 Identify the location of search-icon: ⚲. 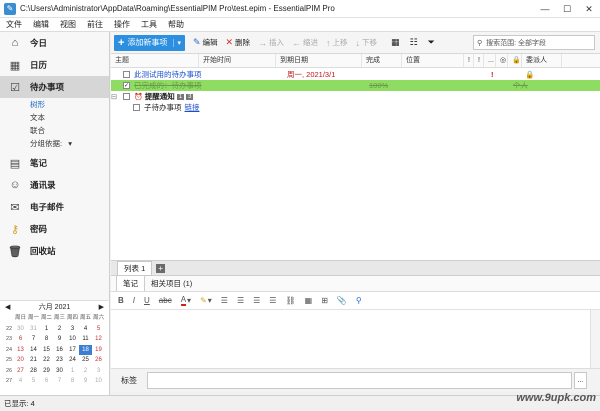
(359, 300).